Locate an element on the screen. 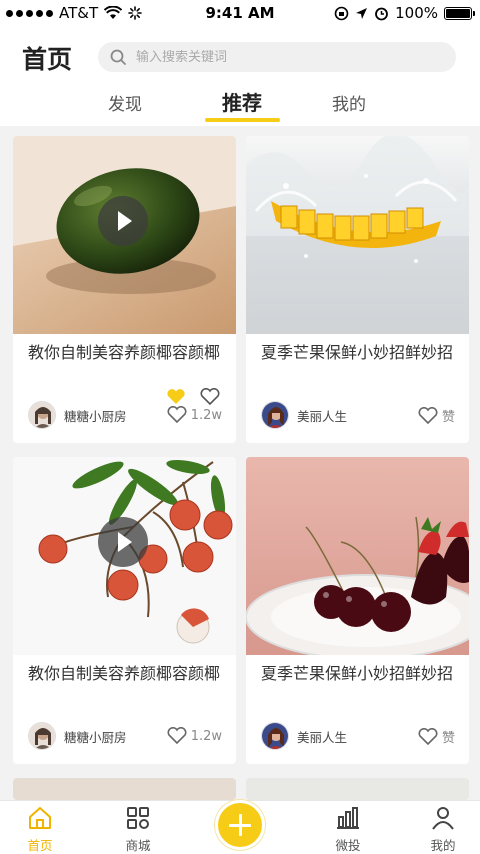 This screenshot has width=480, height=854. location-icon is located at coordinates (362, 13).